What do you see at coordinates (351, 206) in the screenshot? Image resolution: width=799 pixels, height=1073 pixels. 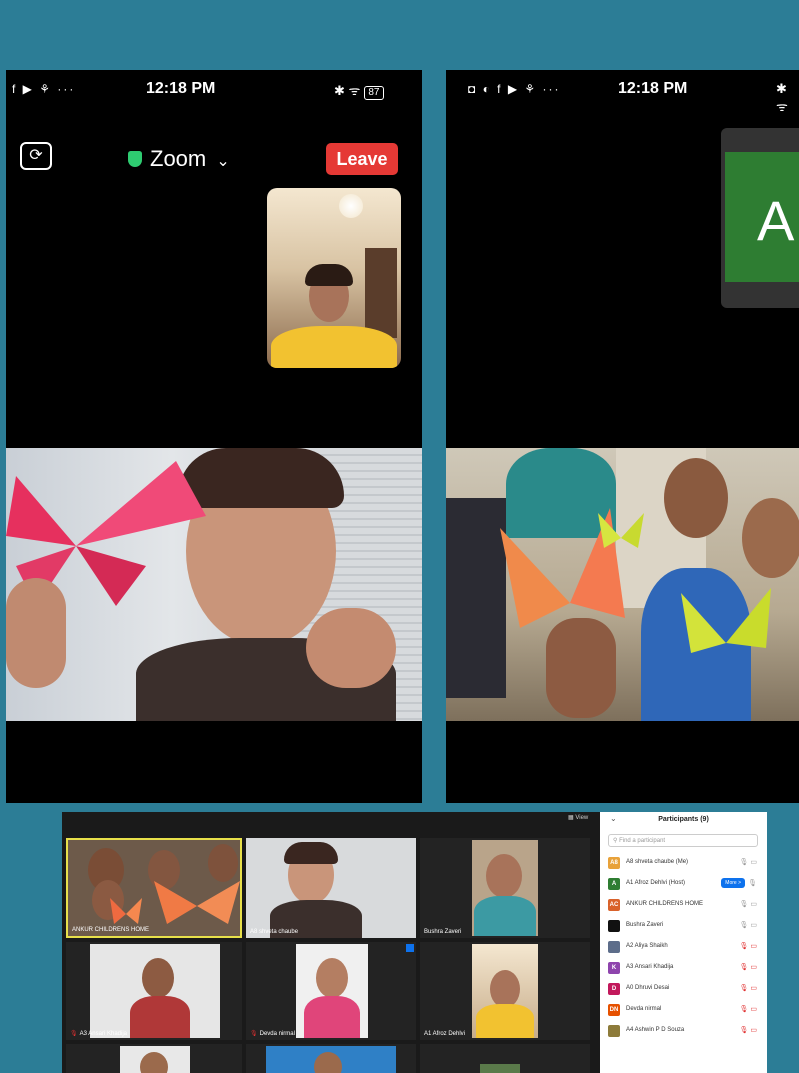 I see `ceiling-light` at bounding box center [351, 206].